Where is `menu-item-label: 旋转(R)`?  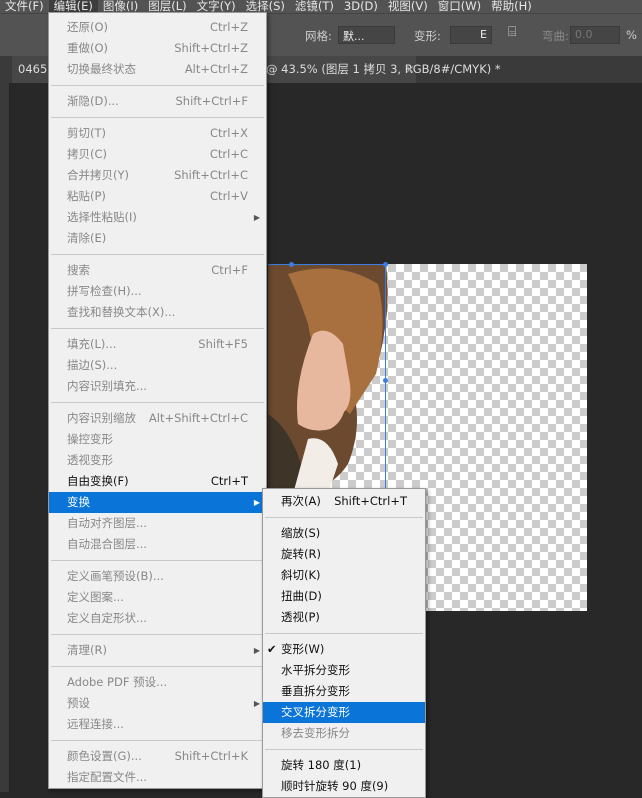 menu-item-label: 旋转(R) is located at coordinates (301, 554).